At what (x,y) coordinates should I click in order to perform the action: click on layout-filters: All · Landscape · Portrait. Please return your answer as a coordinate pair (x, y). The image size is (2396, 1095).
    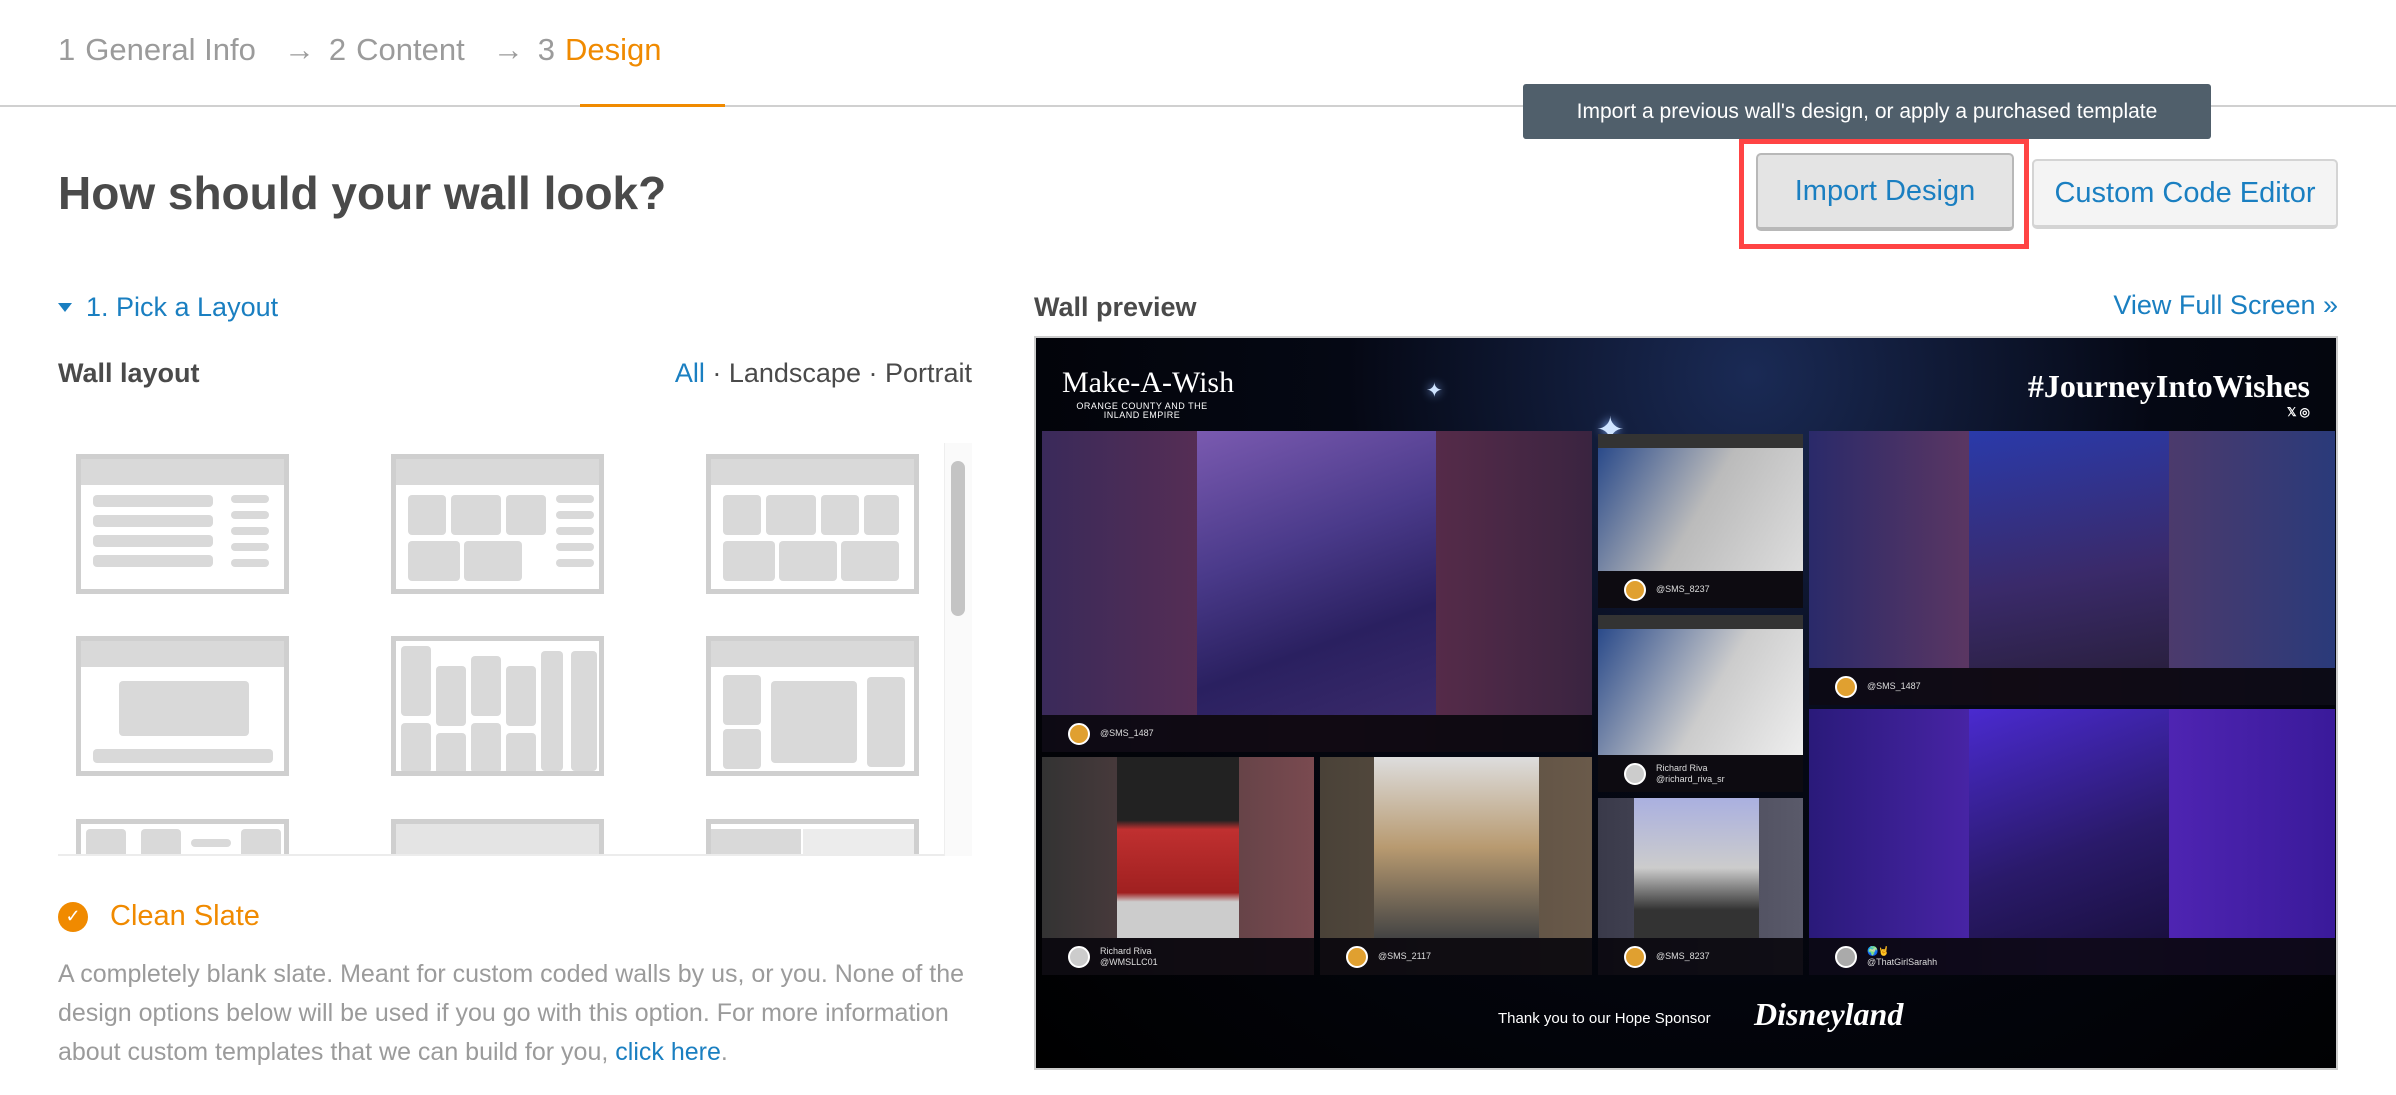
    Looking at the image, I should click on (823, 373).